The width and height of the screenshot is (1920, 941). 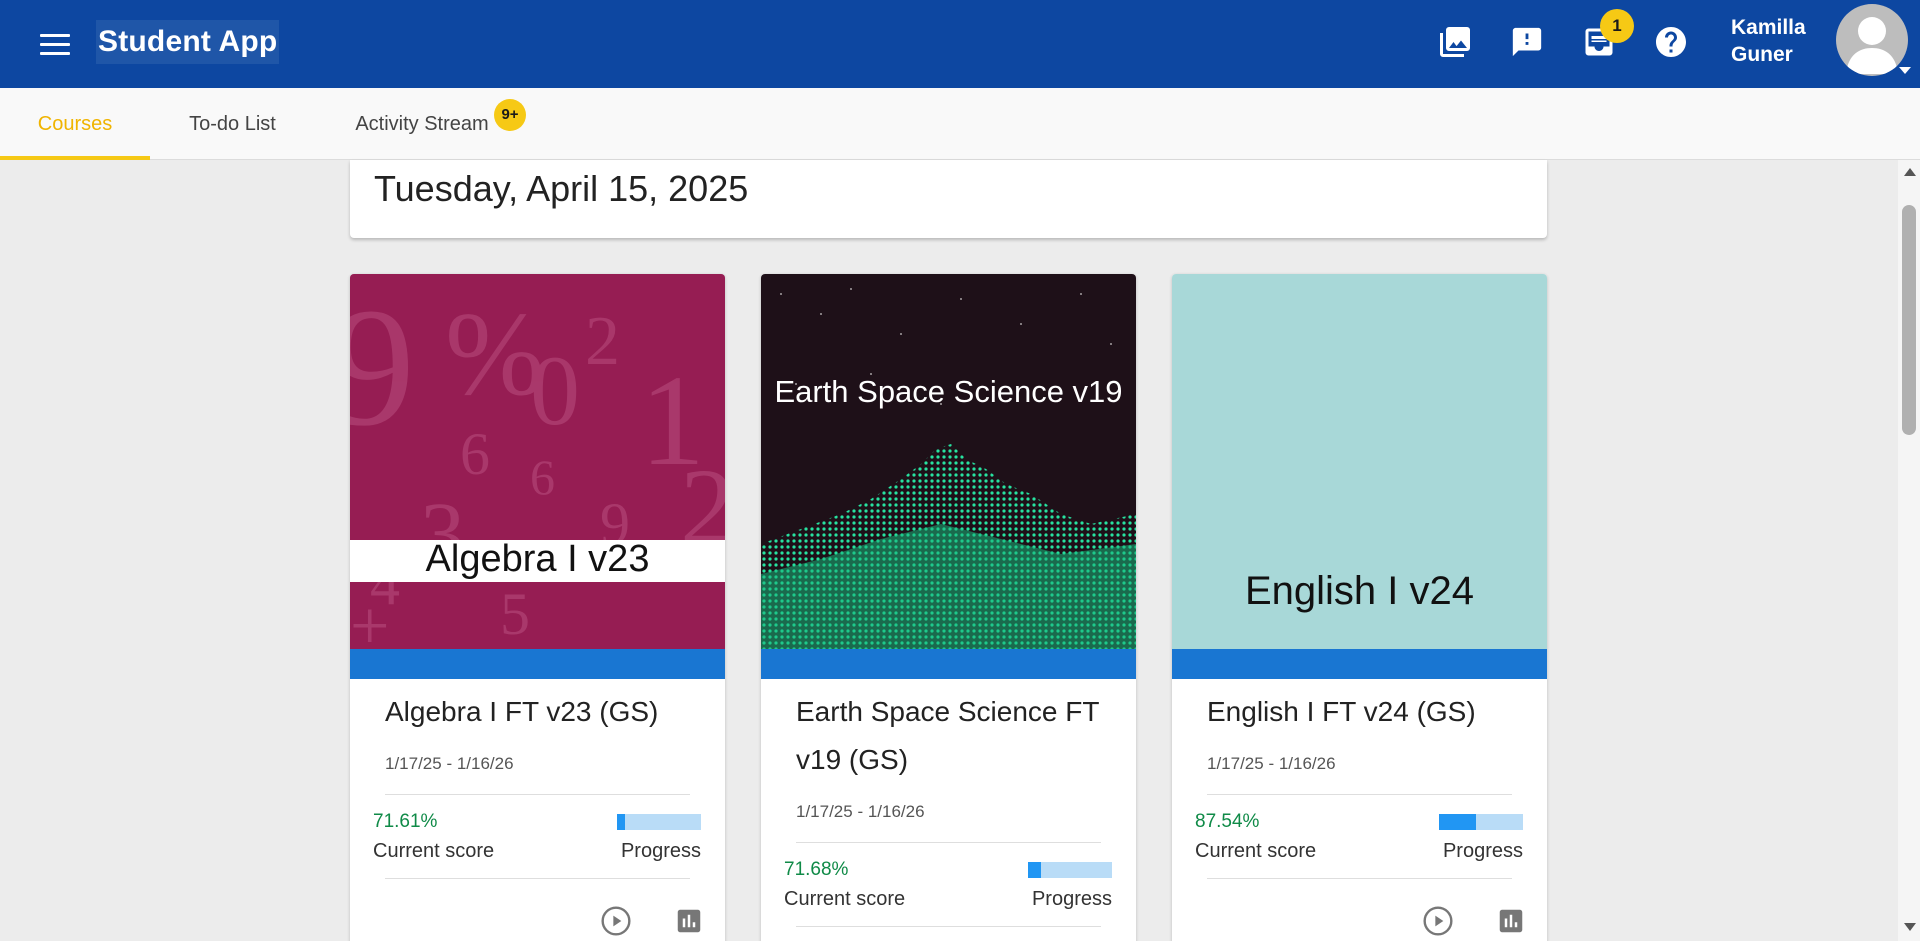 What do you see at coordinates (1227, 821) in the screenshot?
I see `current-score-value: 87.54%` at bounding box center [1227, 821].